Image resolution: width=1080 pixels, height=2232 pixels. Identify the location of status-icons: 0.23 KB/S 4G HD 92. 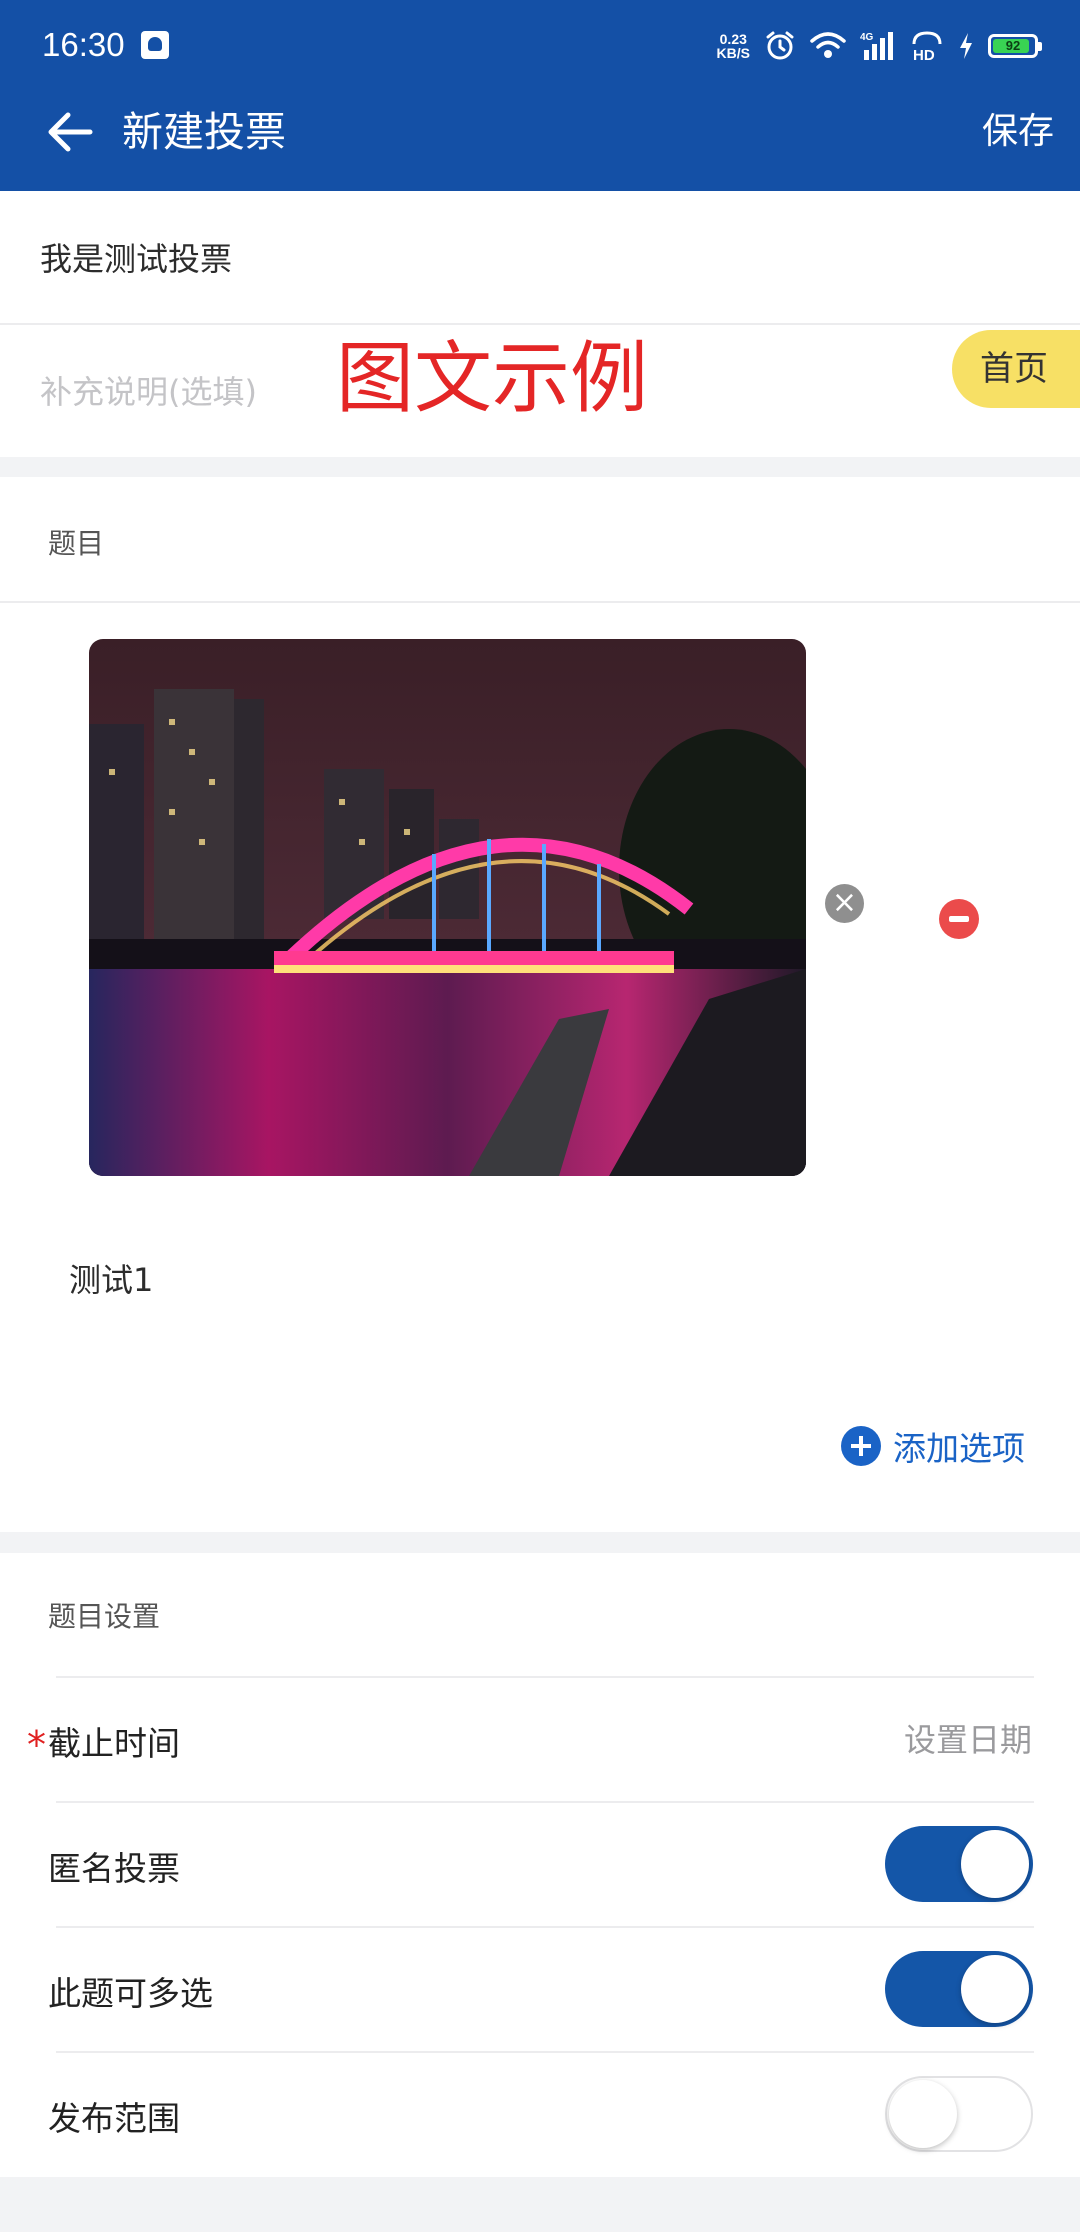
(879, 46).